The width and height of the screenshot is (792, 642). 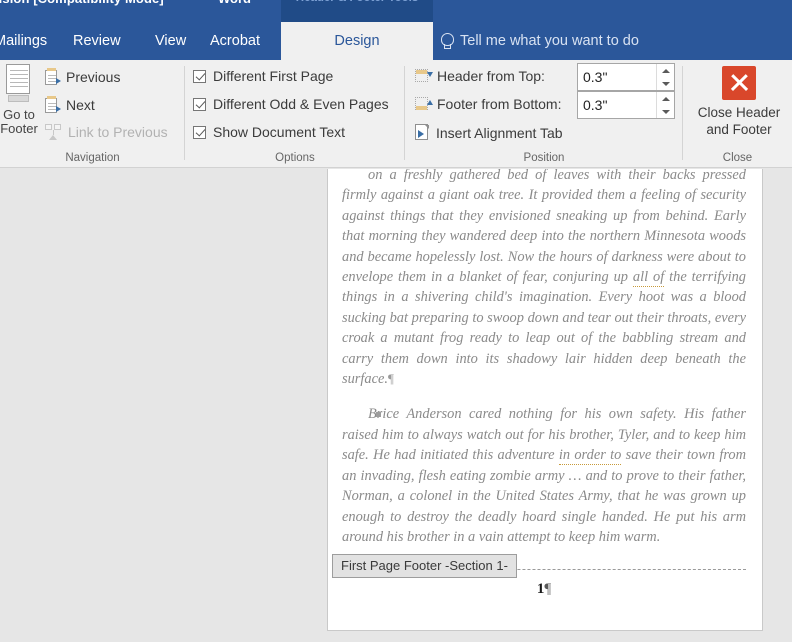 What do you see at coordinates (548, 589) in the screenshot?
I see `footer-pilcrow-mark: ¶` at bounding box center [548, 589].